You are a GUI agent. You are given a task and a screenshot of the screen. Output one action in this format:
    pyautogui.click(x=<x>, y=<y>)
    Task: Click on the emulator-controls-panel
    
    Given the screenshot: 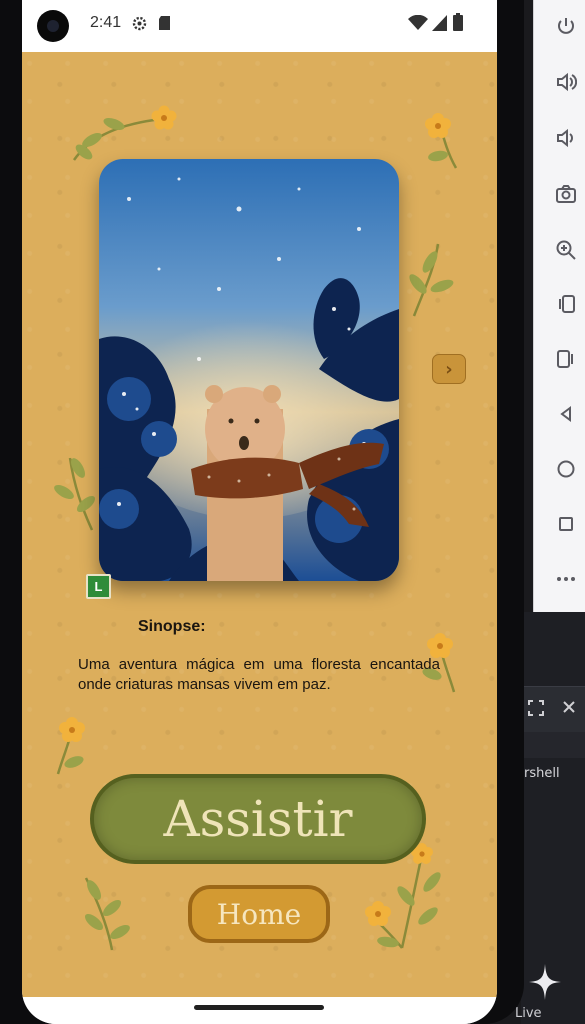 What is the action you would take?
    pyautogui.click(x=559, y=306)
    